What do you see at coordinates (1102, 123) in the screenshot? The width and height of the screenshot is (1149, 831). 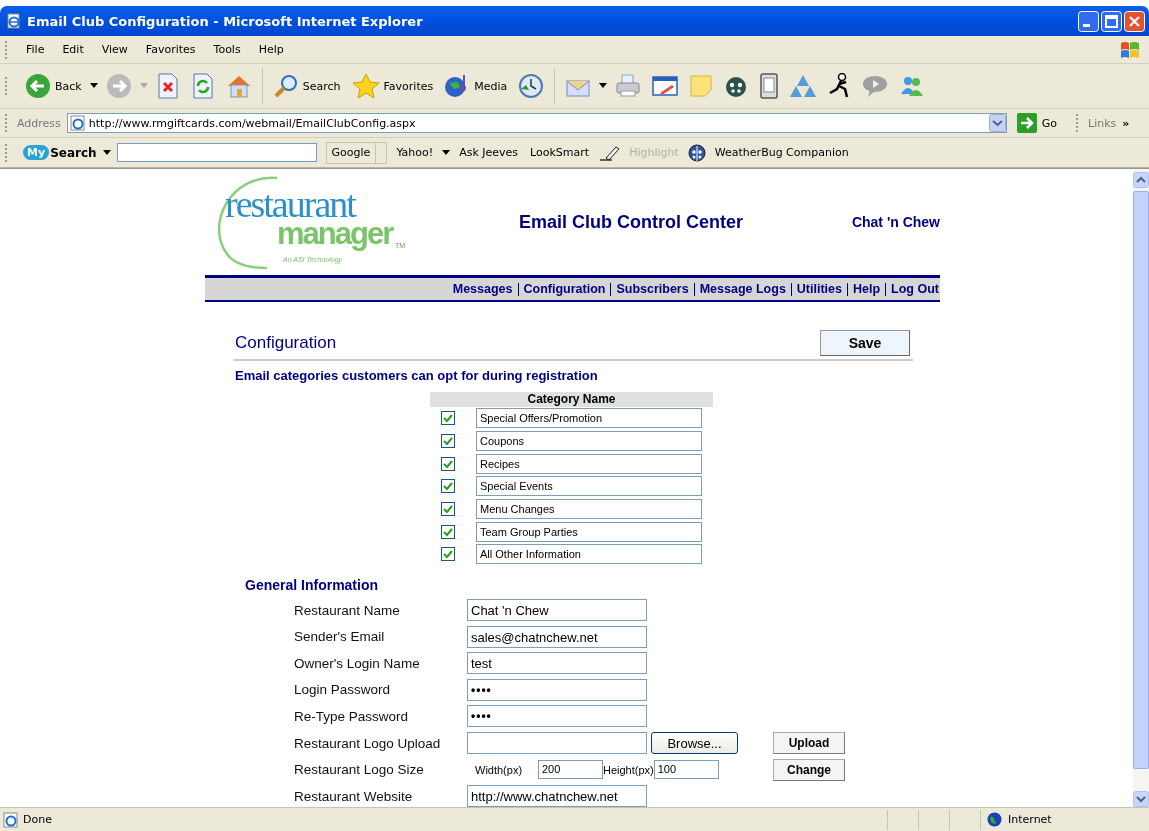 I see `links-label: Links` at bounding box center [1102, 123].